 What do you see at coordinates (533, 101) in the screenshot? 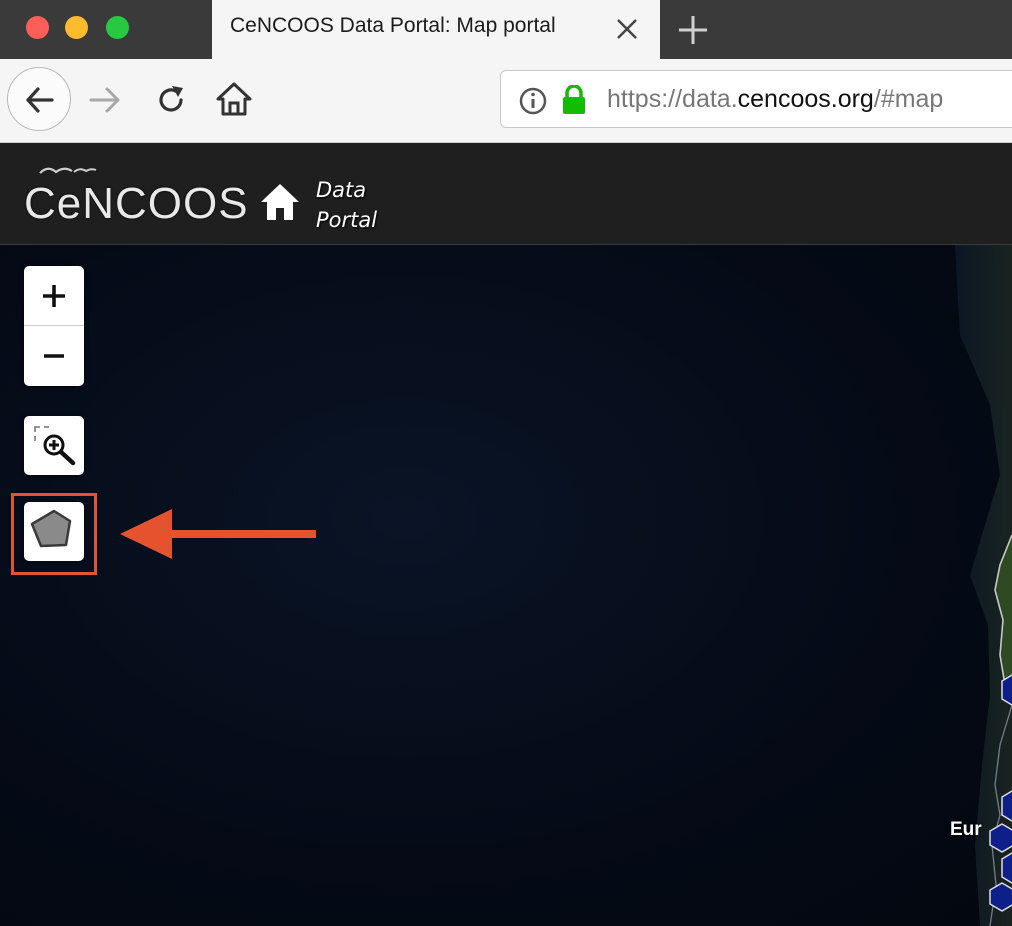
I see `site-info-icon` at bounding box center [533, 101].